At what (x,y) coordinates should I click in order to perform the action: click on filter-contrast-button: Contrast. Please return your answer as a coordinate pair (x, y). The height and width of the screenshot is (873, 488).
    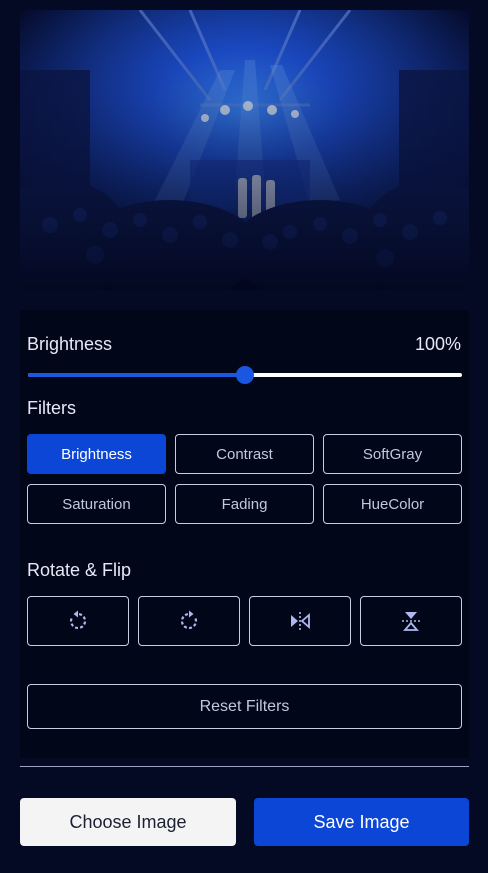
    Looking at the image, I should click on (244, 454).